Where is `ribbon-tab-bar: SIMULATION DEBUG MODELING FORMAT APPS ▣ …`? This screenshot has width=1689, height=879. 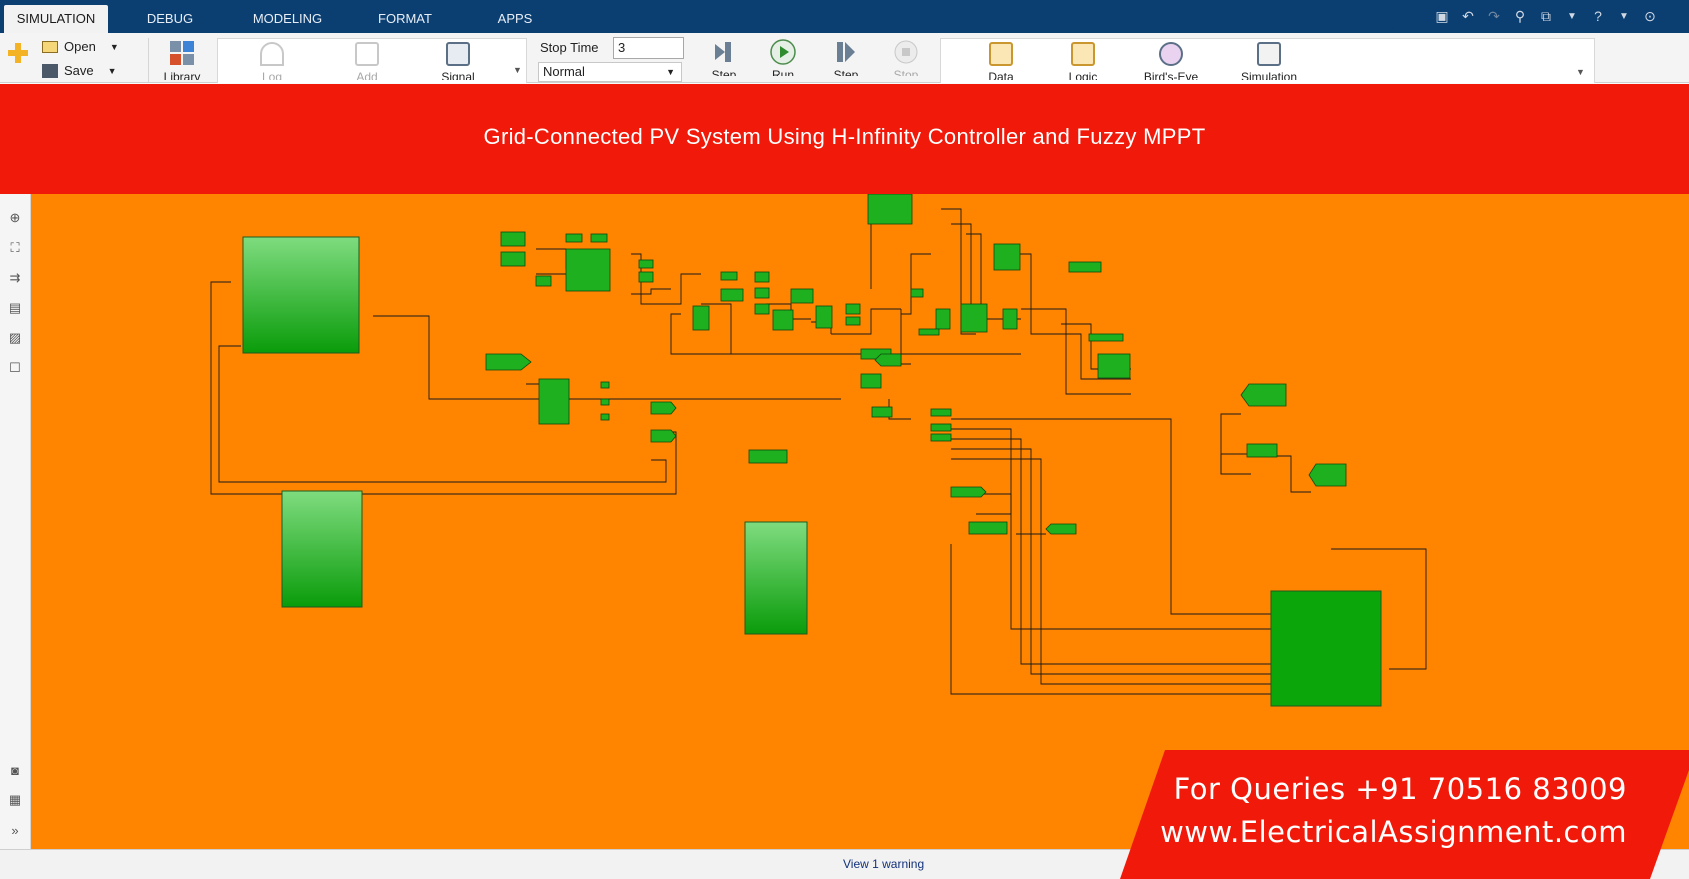 ribbon-tab-bar: SIMULATION DEBUG MODELING FORMAT APPS ▣ … is located at coordinates (844, 16).